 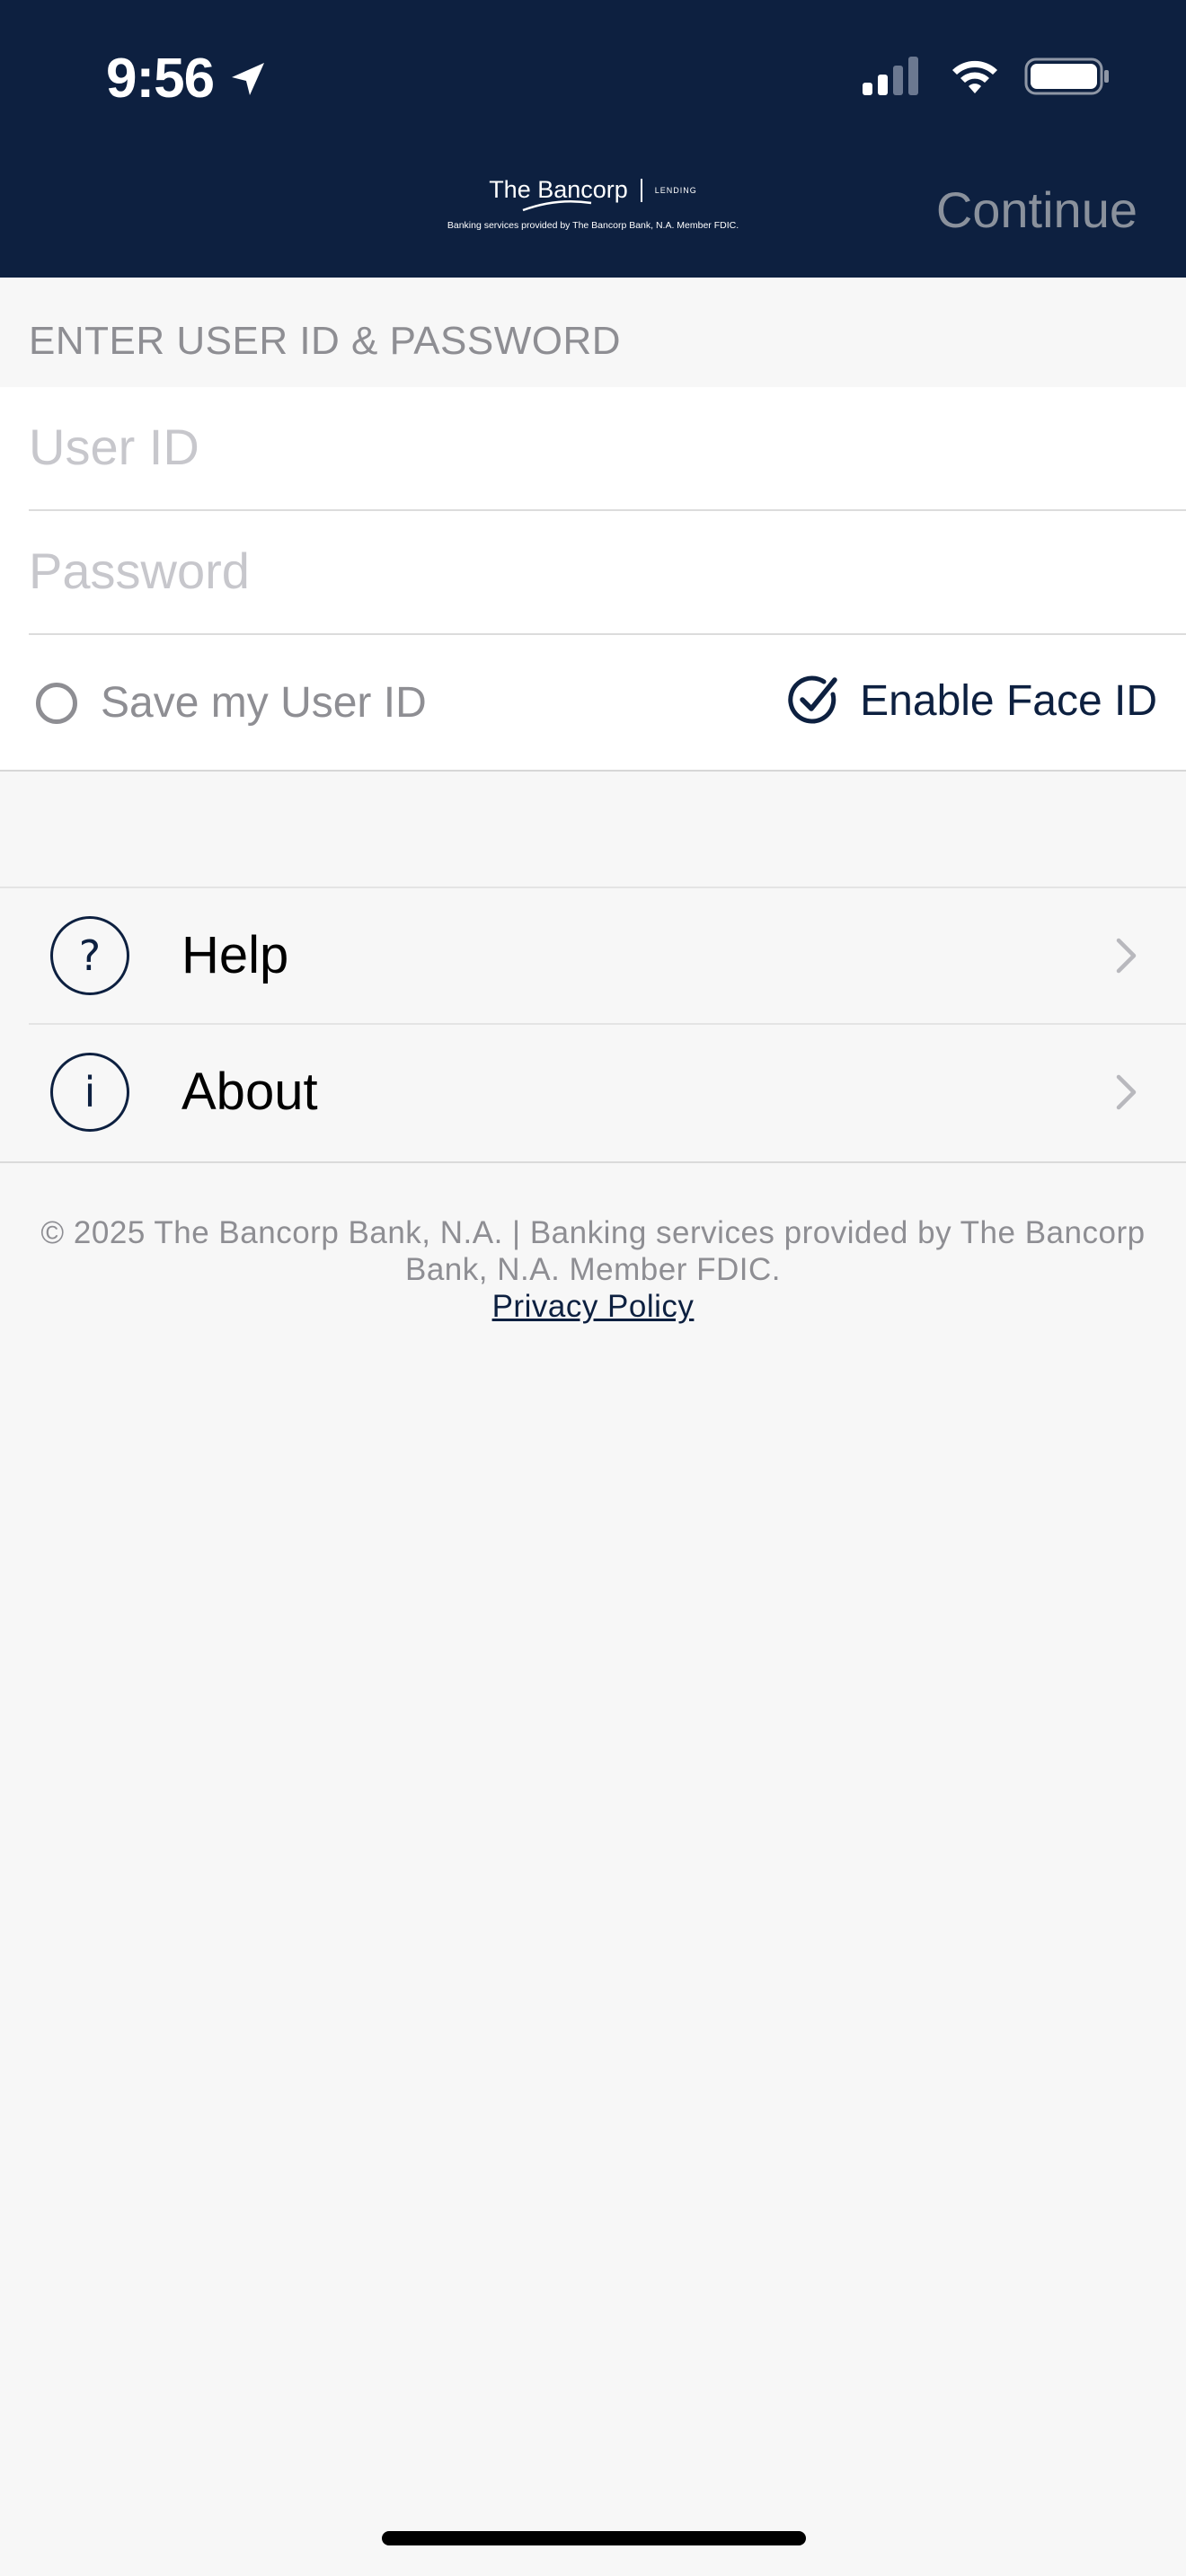 I want to click on save-user-id-toggle: Save my User ID, so click(x=231, y=703).